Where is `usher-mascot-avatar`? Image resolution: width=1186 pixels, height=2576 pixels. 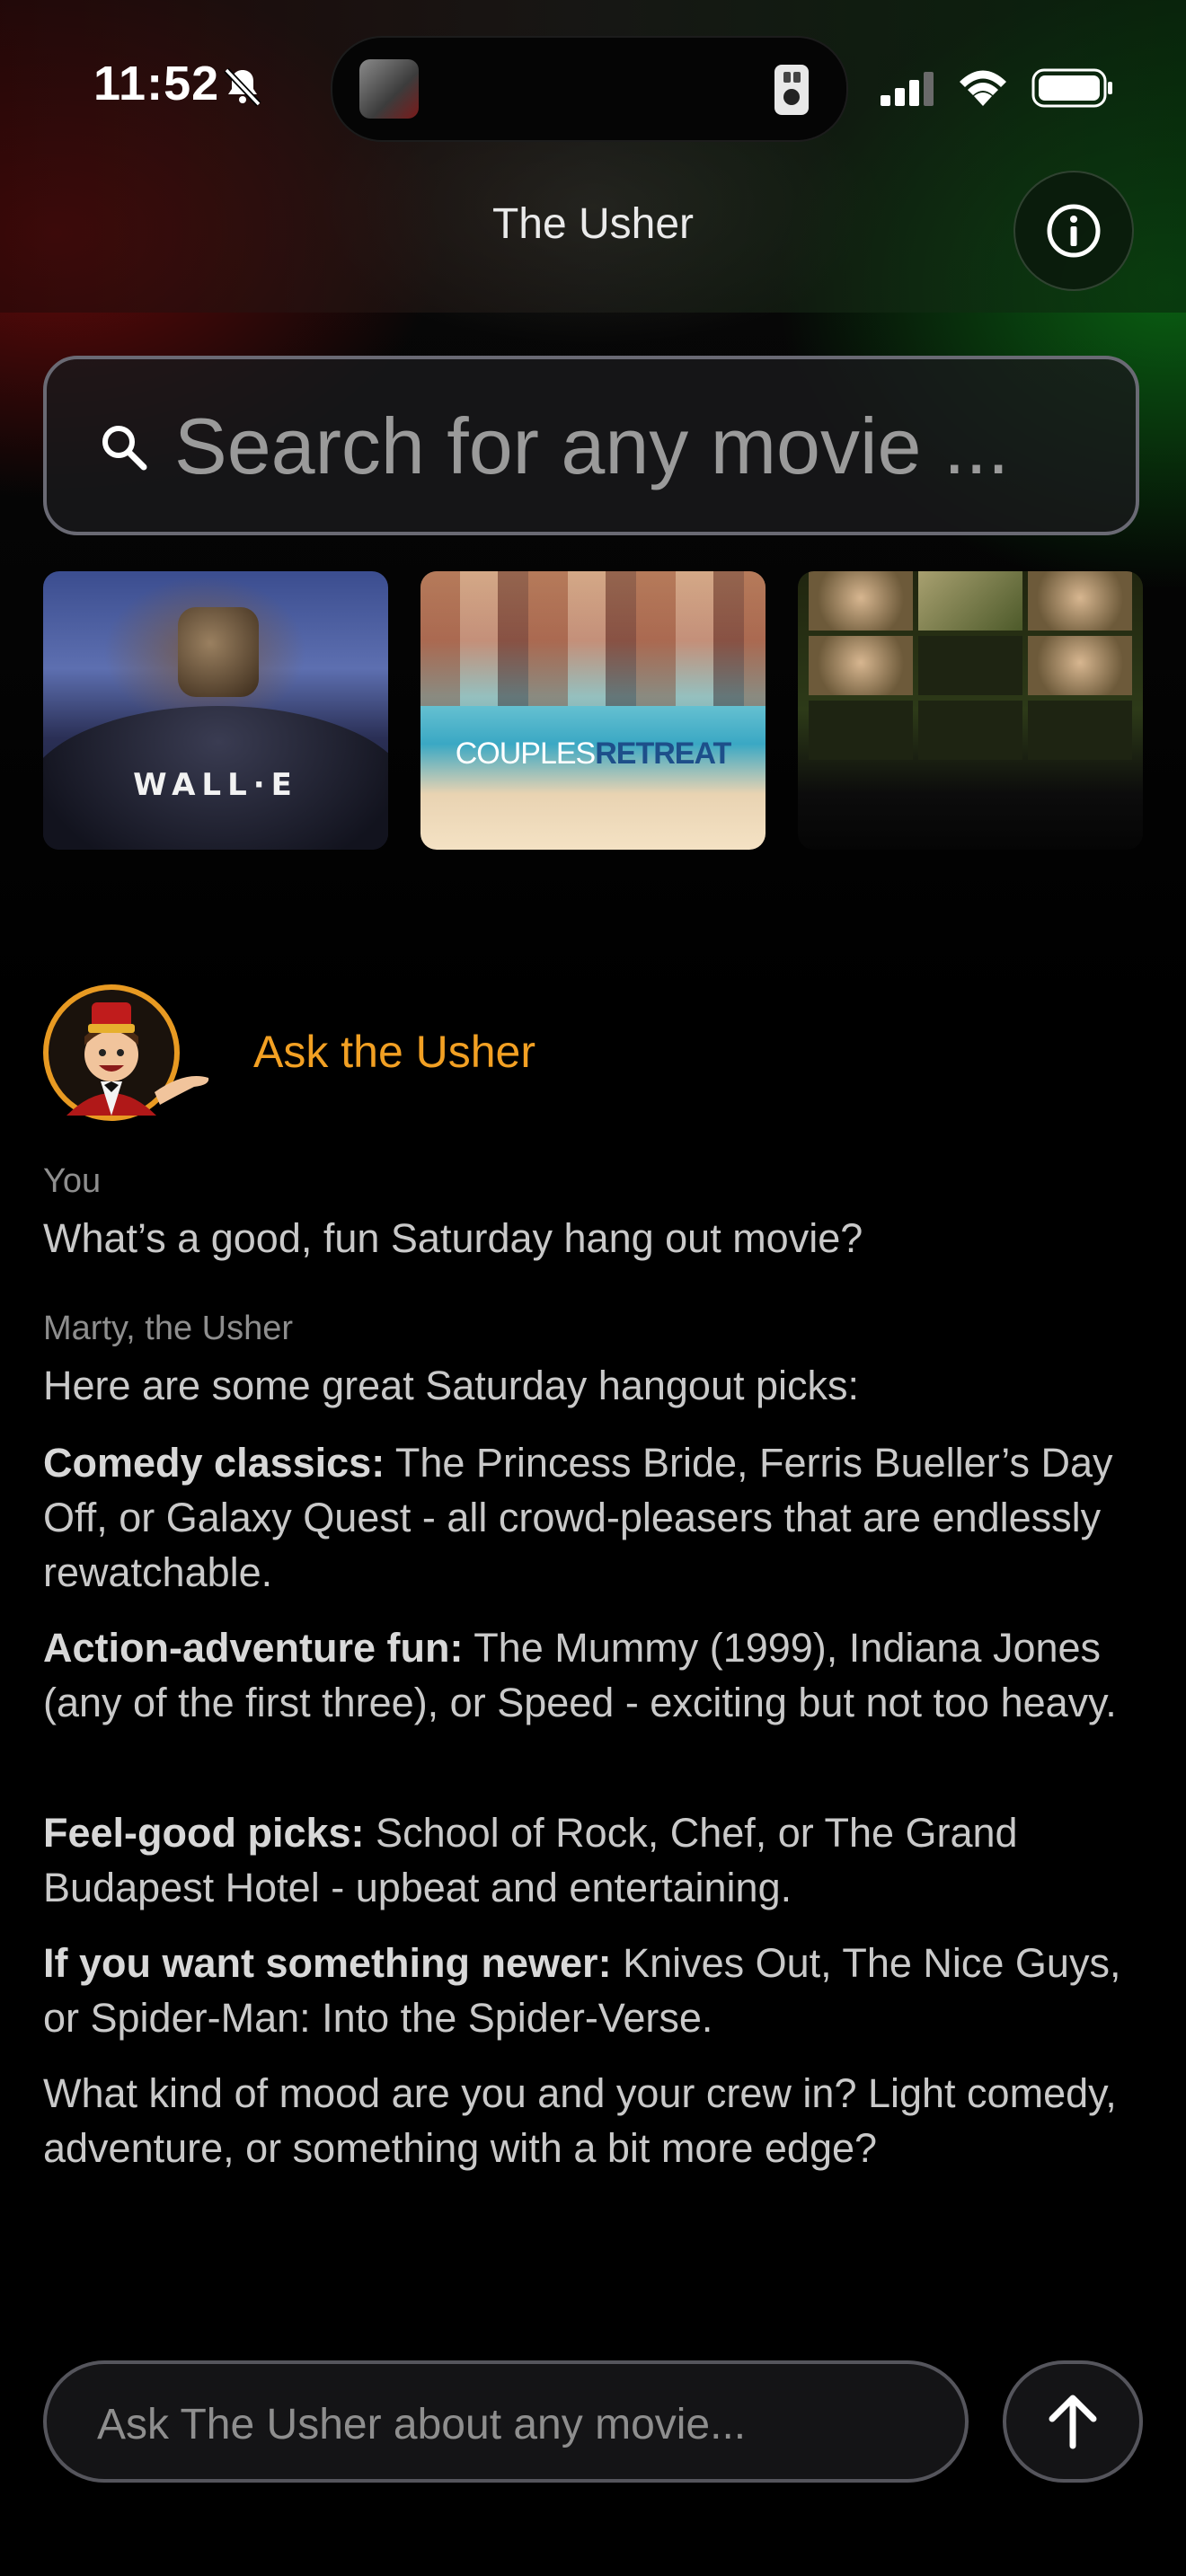
usher-mascot-avatar is located at coordinates (126, 1052).